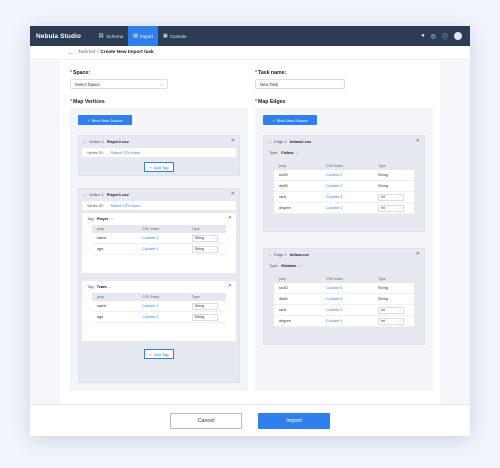 This screenshot has width=500, height=468. I want to click on table-row: dstID Column 0 String, so click(344, 299).